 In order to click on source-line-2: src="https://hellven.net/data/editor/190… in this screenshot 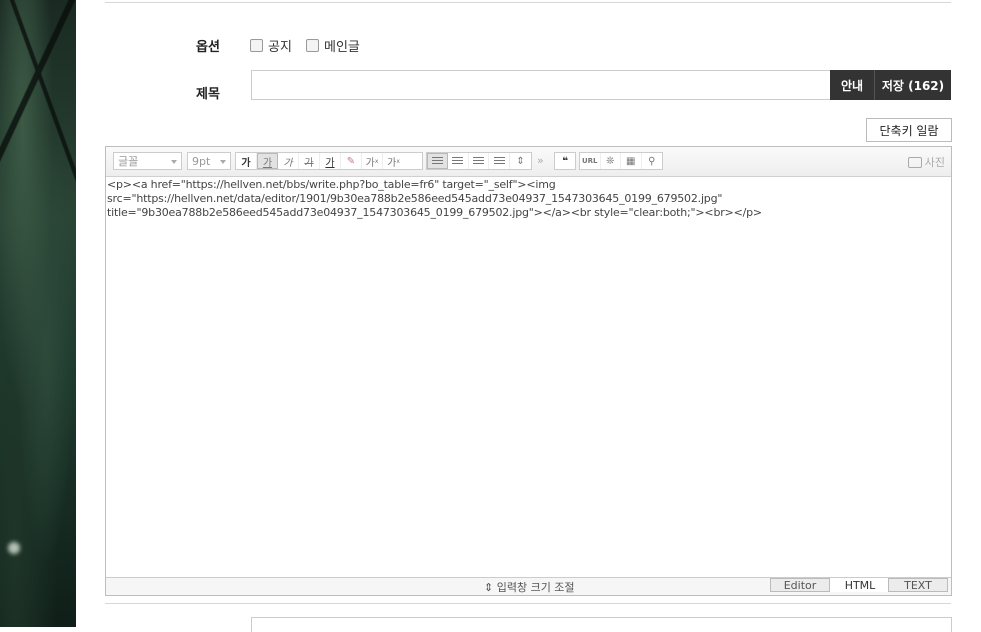, I will do `click(415, 198)`.